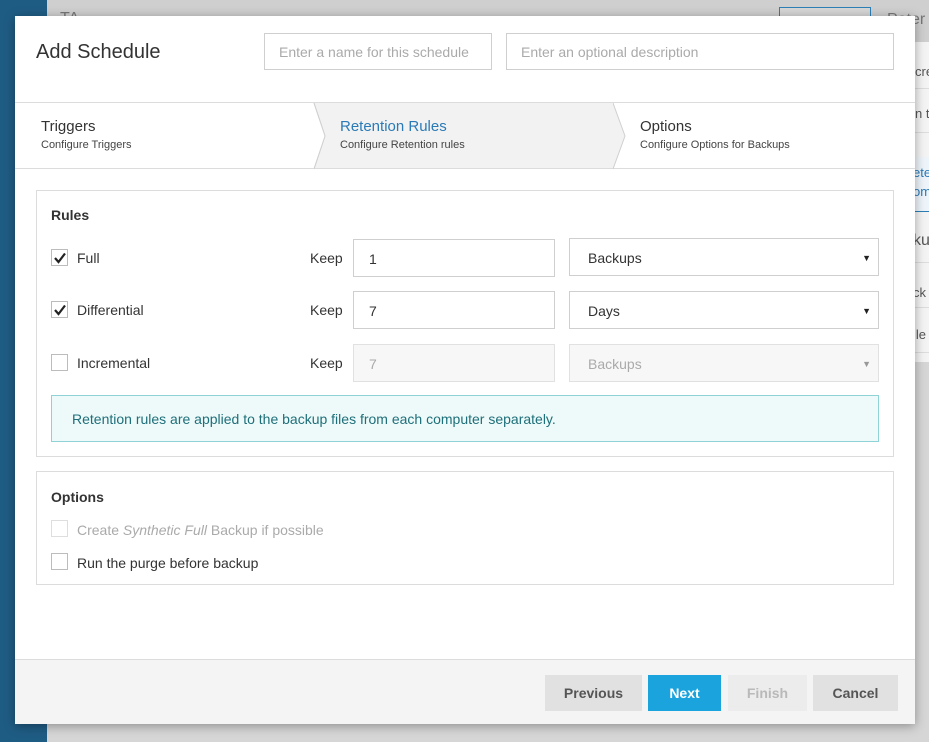 This screenshot has width=929, height=742. Describe the element at coordinates (604, 311) in the screenshot. I see `select-value: Days` at that location.